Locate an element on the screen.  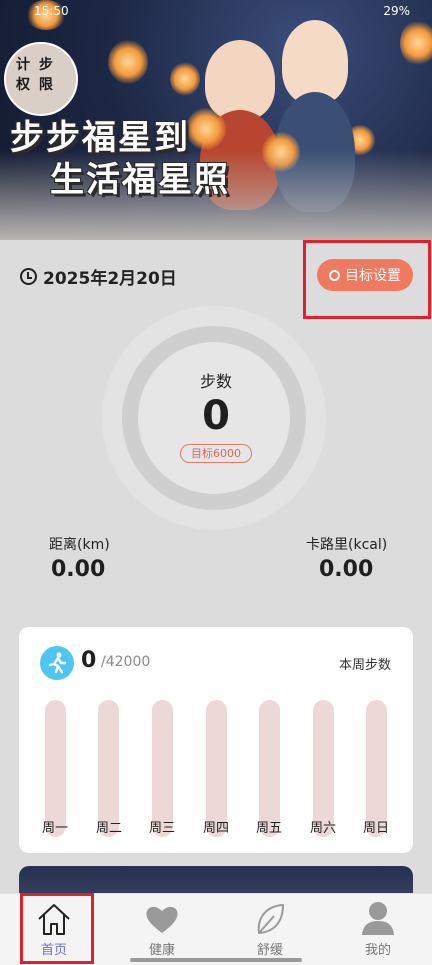
day-label-wed: 周三 is located at coordinates (161, 828).